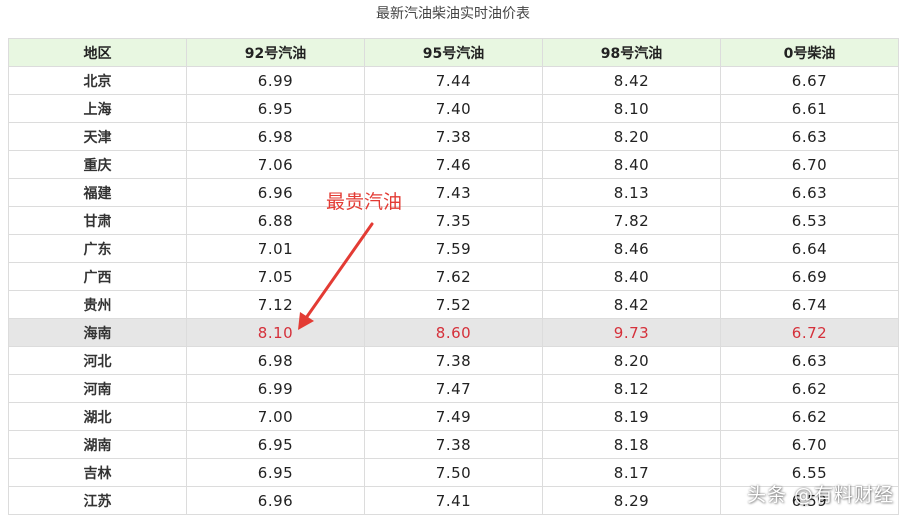 The image size is (906, 519). Describe the element at coordinates (631, 472) in the screenshot. I see `cell-98: 8.17` at that location.